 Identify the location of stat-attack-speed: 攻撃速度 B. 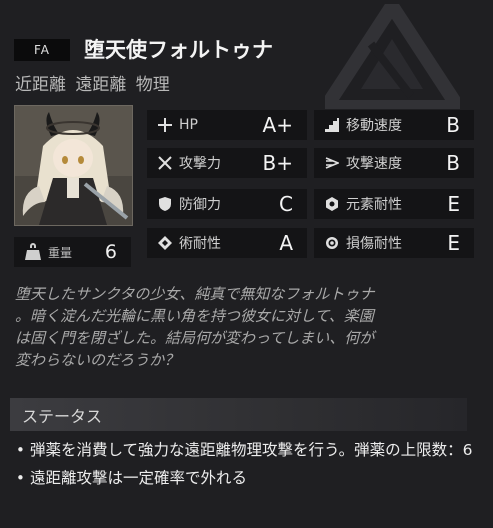
(394, 163).